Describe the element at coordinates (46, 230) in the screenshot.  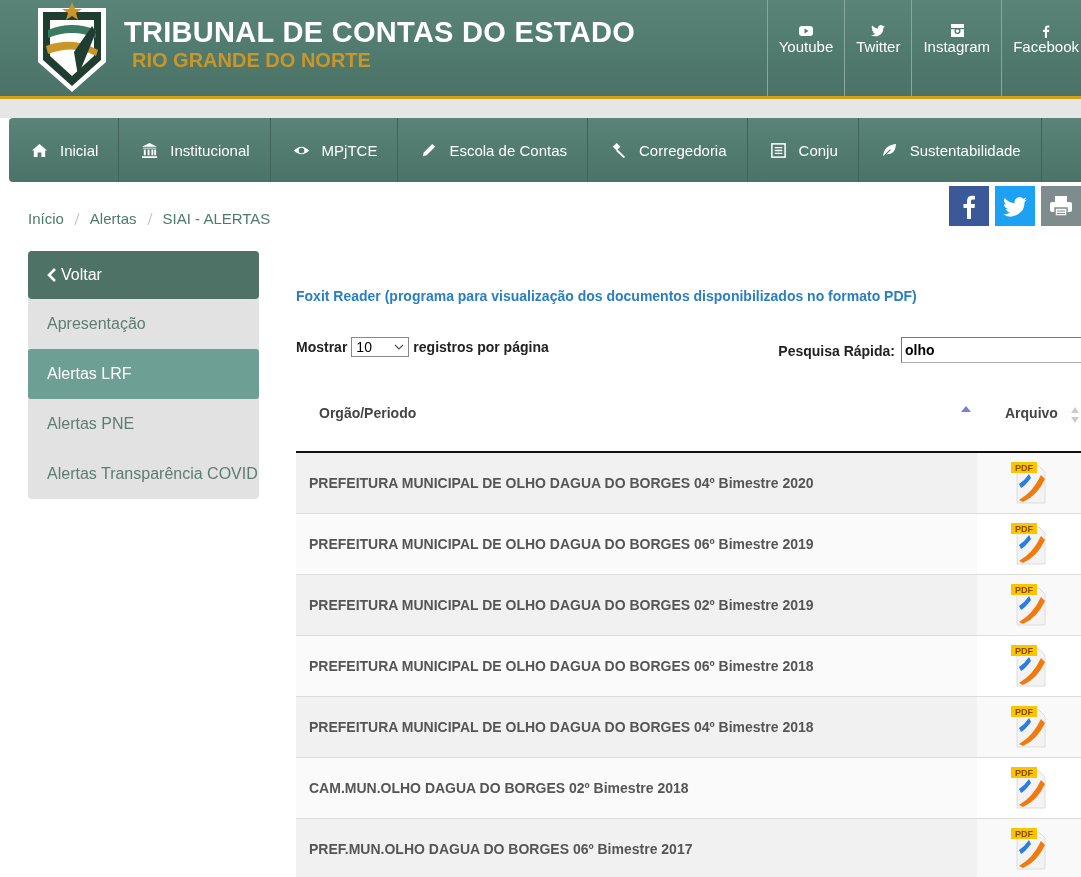
I see `breadcrumb-link: Início` at that location.